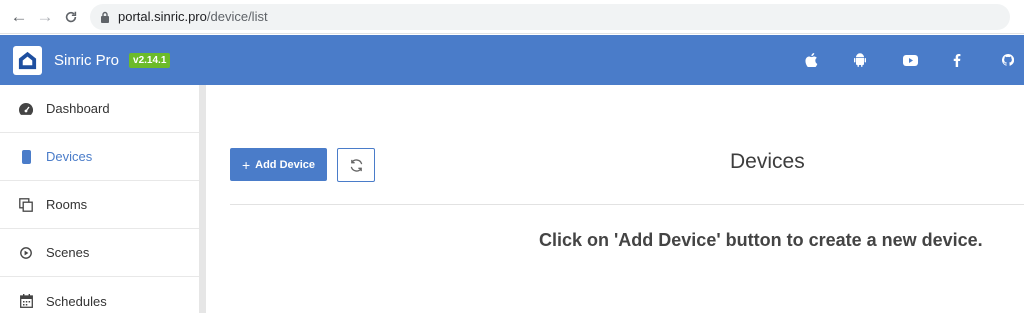 The height and width of the screenshot is (325, 1024). What do you see at coordinates (627, 204) in the screenshot?
I see `divider` at bounding box center [627, 204].